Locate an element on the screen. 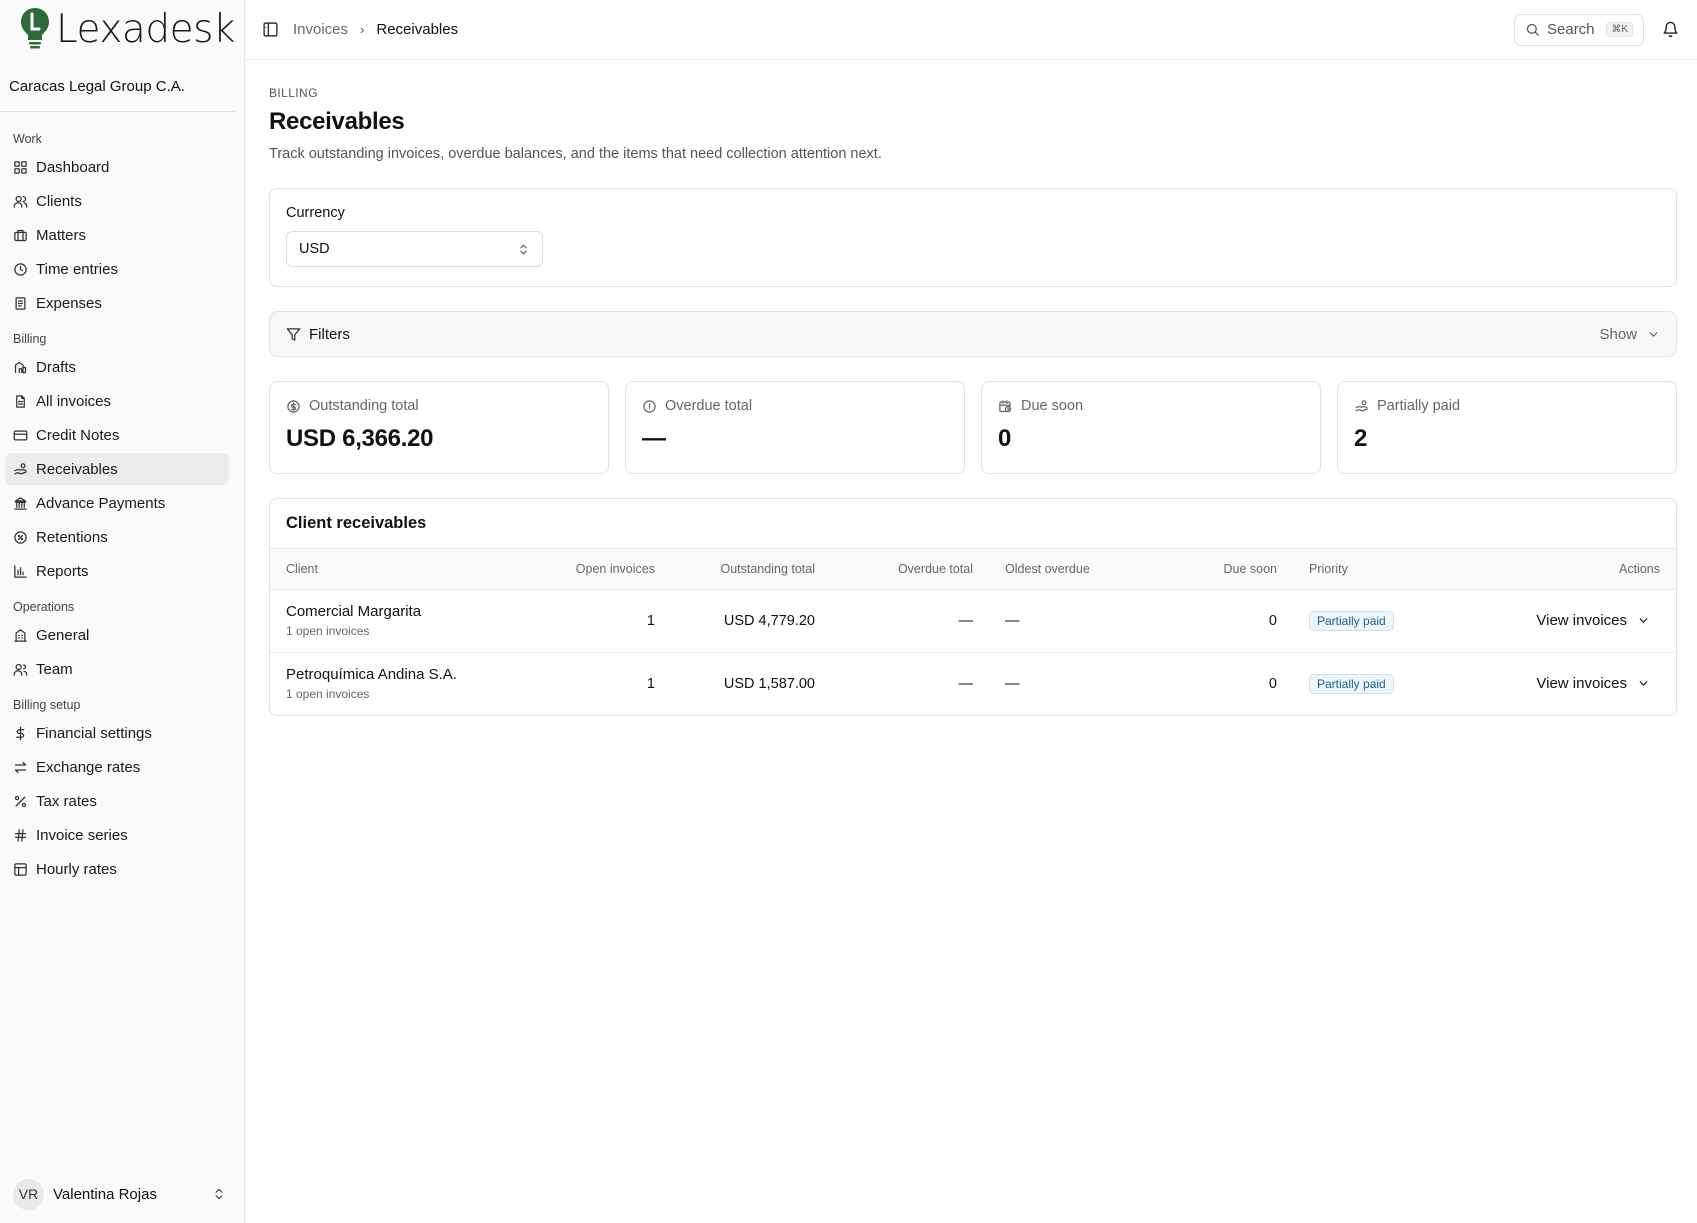 This screenshot has width=1697, height=1223. sidebar-item-hourly-rates: Hourly rates is located at coordinates (117, 869).